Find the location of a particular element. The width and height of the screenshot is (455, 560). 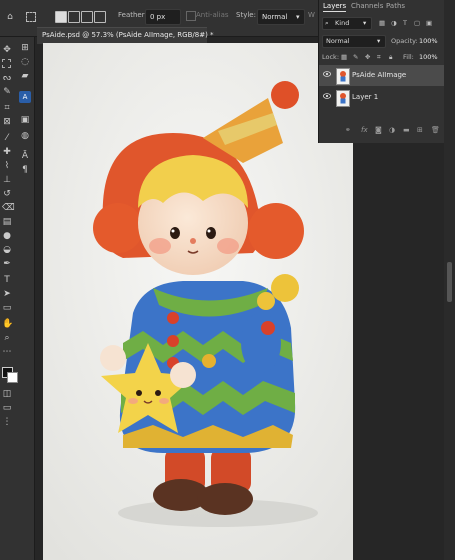

clone-stamp-icon: ⊥ is located at coordinates (7, 180).